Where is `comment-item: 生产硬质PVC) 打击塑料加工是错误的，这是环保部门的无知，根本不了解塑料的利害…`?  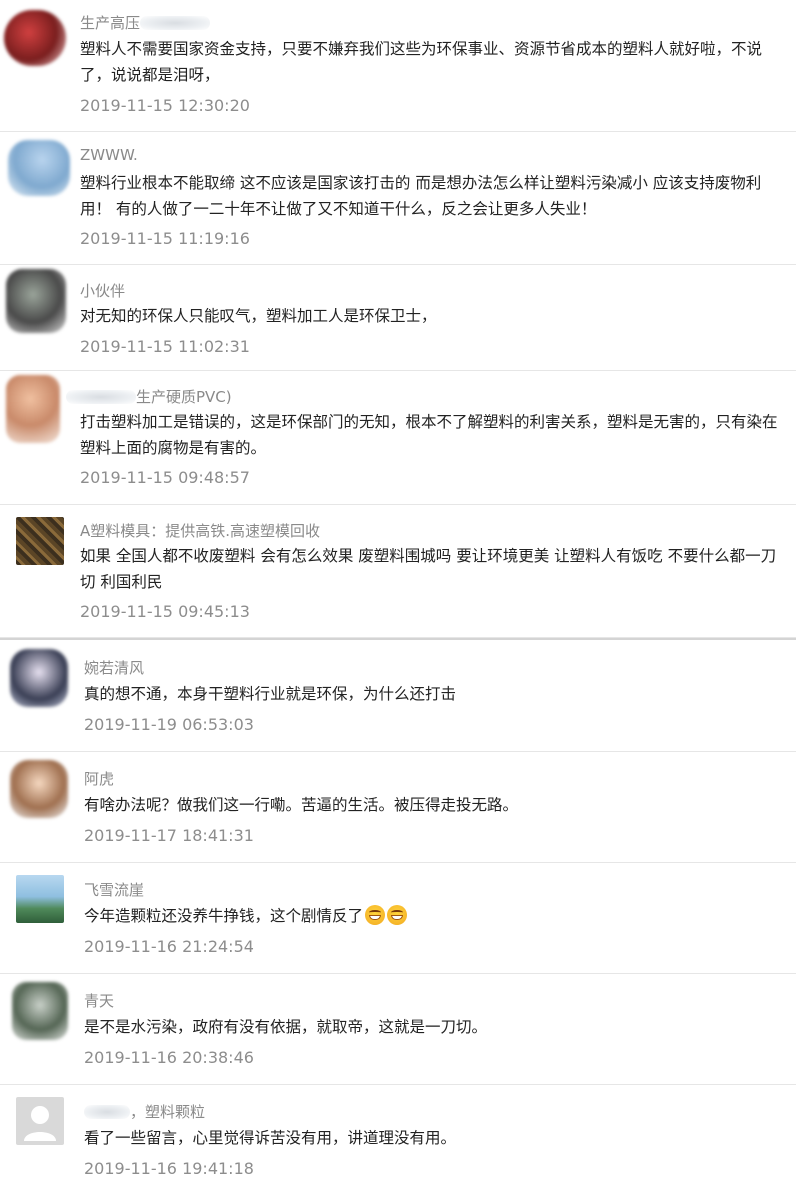
comment-item: 生产硬质PVC) 打击塑料加工是错误的，这是环保部门的无知，根本不了解塑料的利害… is located at coordinates (398, 438).